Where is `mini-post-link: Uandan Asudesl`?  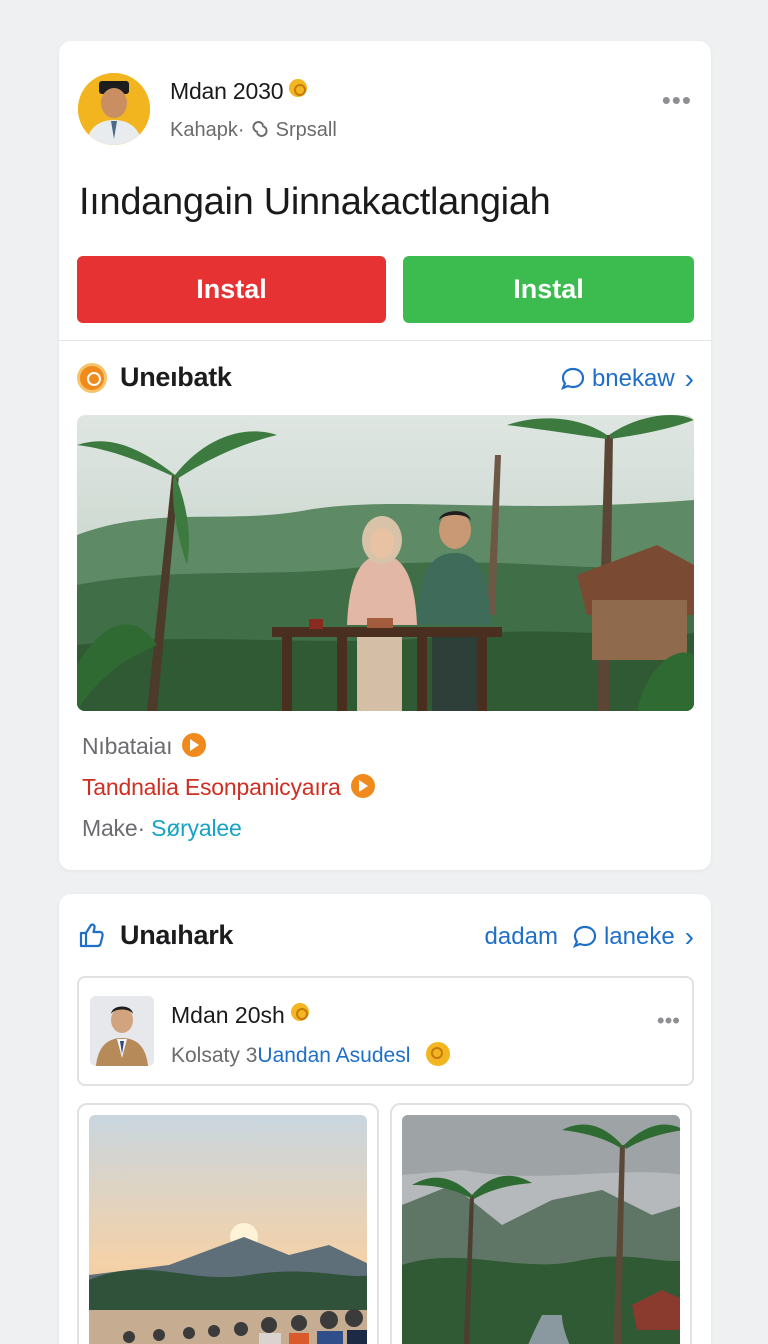 mini-post-link: Uandan Asudesl is located at coordinates (333, 1055).